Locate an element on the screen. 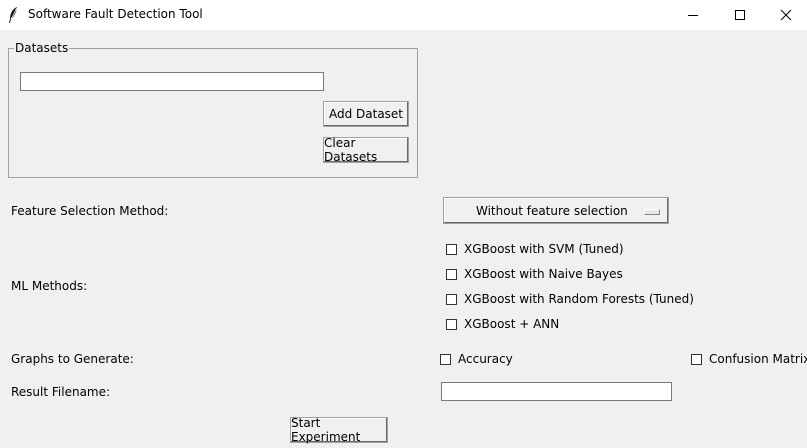 The width and height of the screenshot is (807, 448). feature-selection-value: Without feature selection is located at coordinates (552, 211).